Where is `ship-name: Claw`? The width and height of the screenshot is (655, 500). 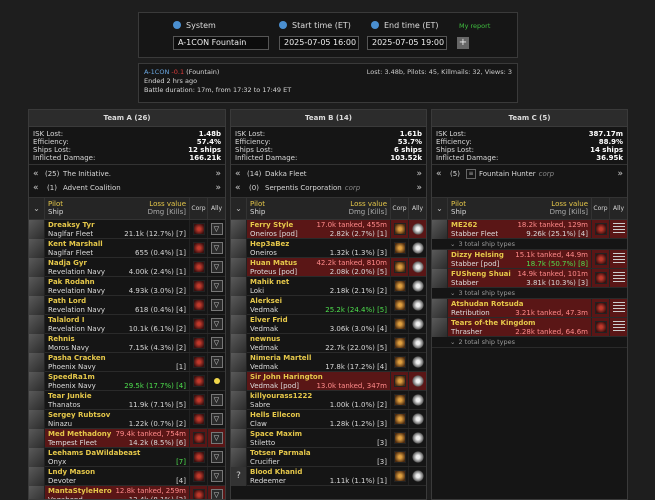
ship-name: Claw is located at coordinates (258, 424).